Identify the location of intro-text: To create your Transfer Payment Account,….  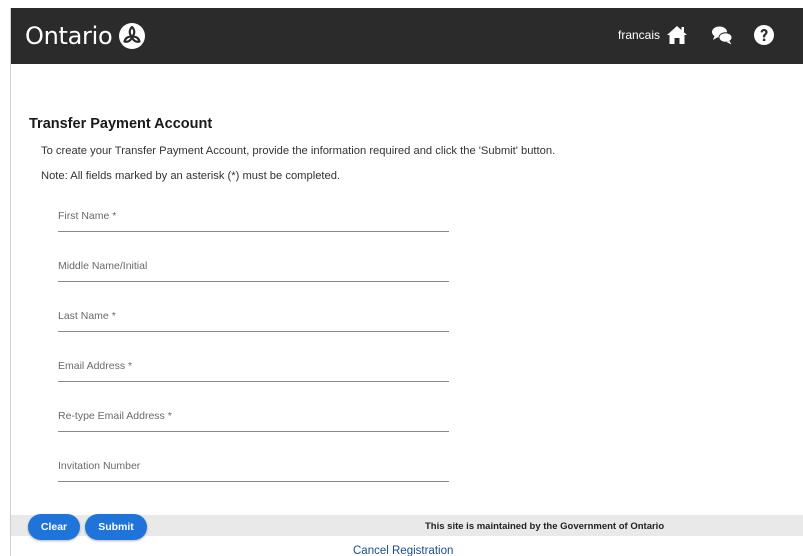
(298, 151).